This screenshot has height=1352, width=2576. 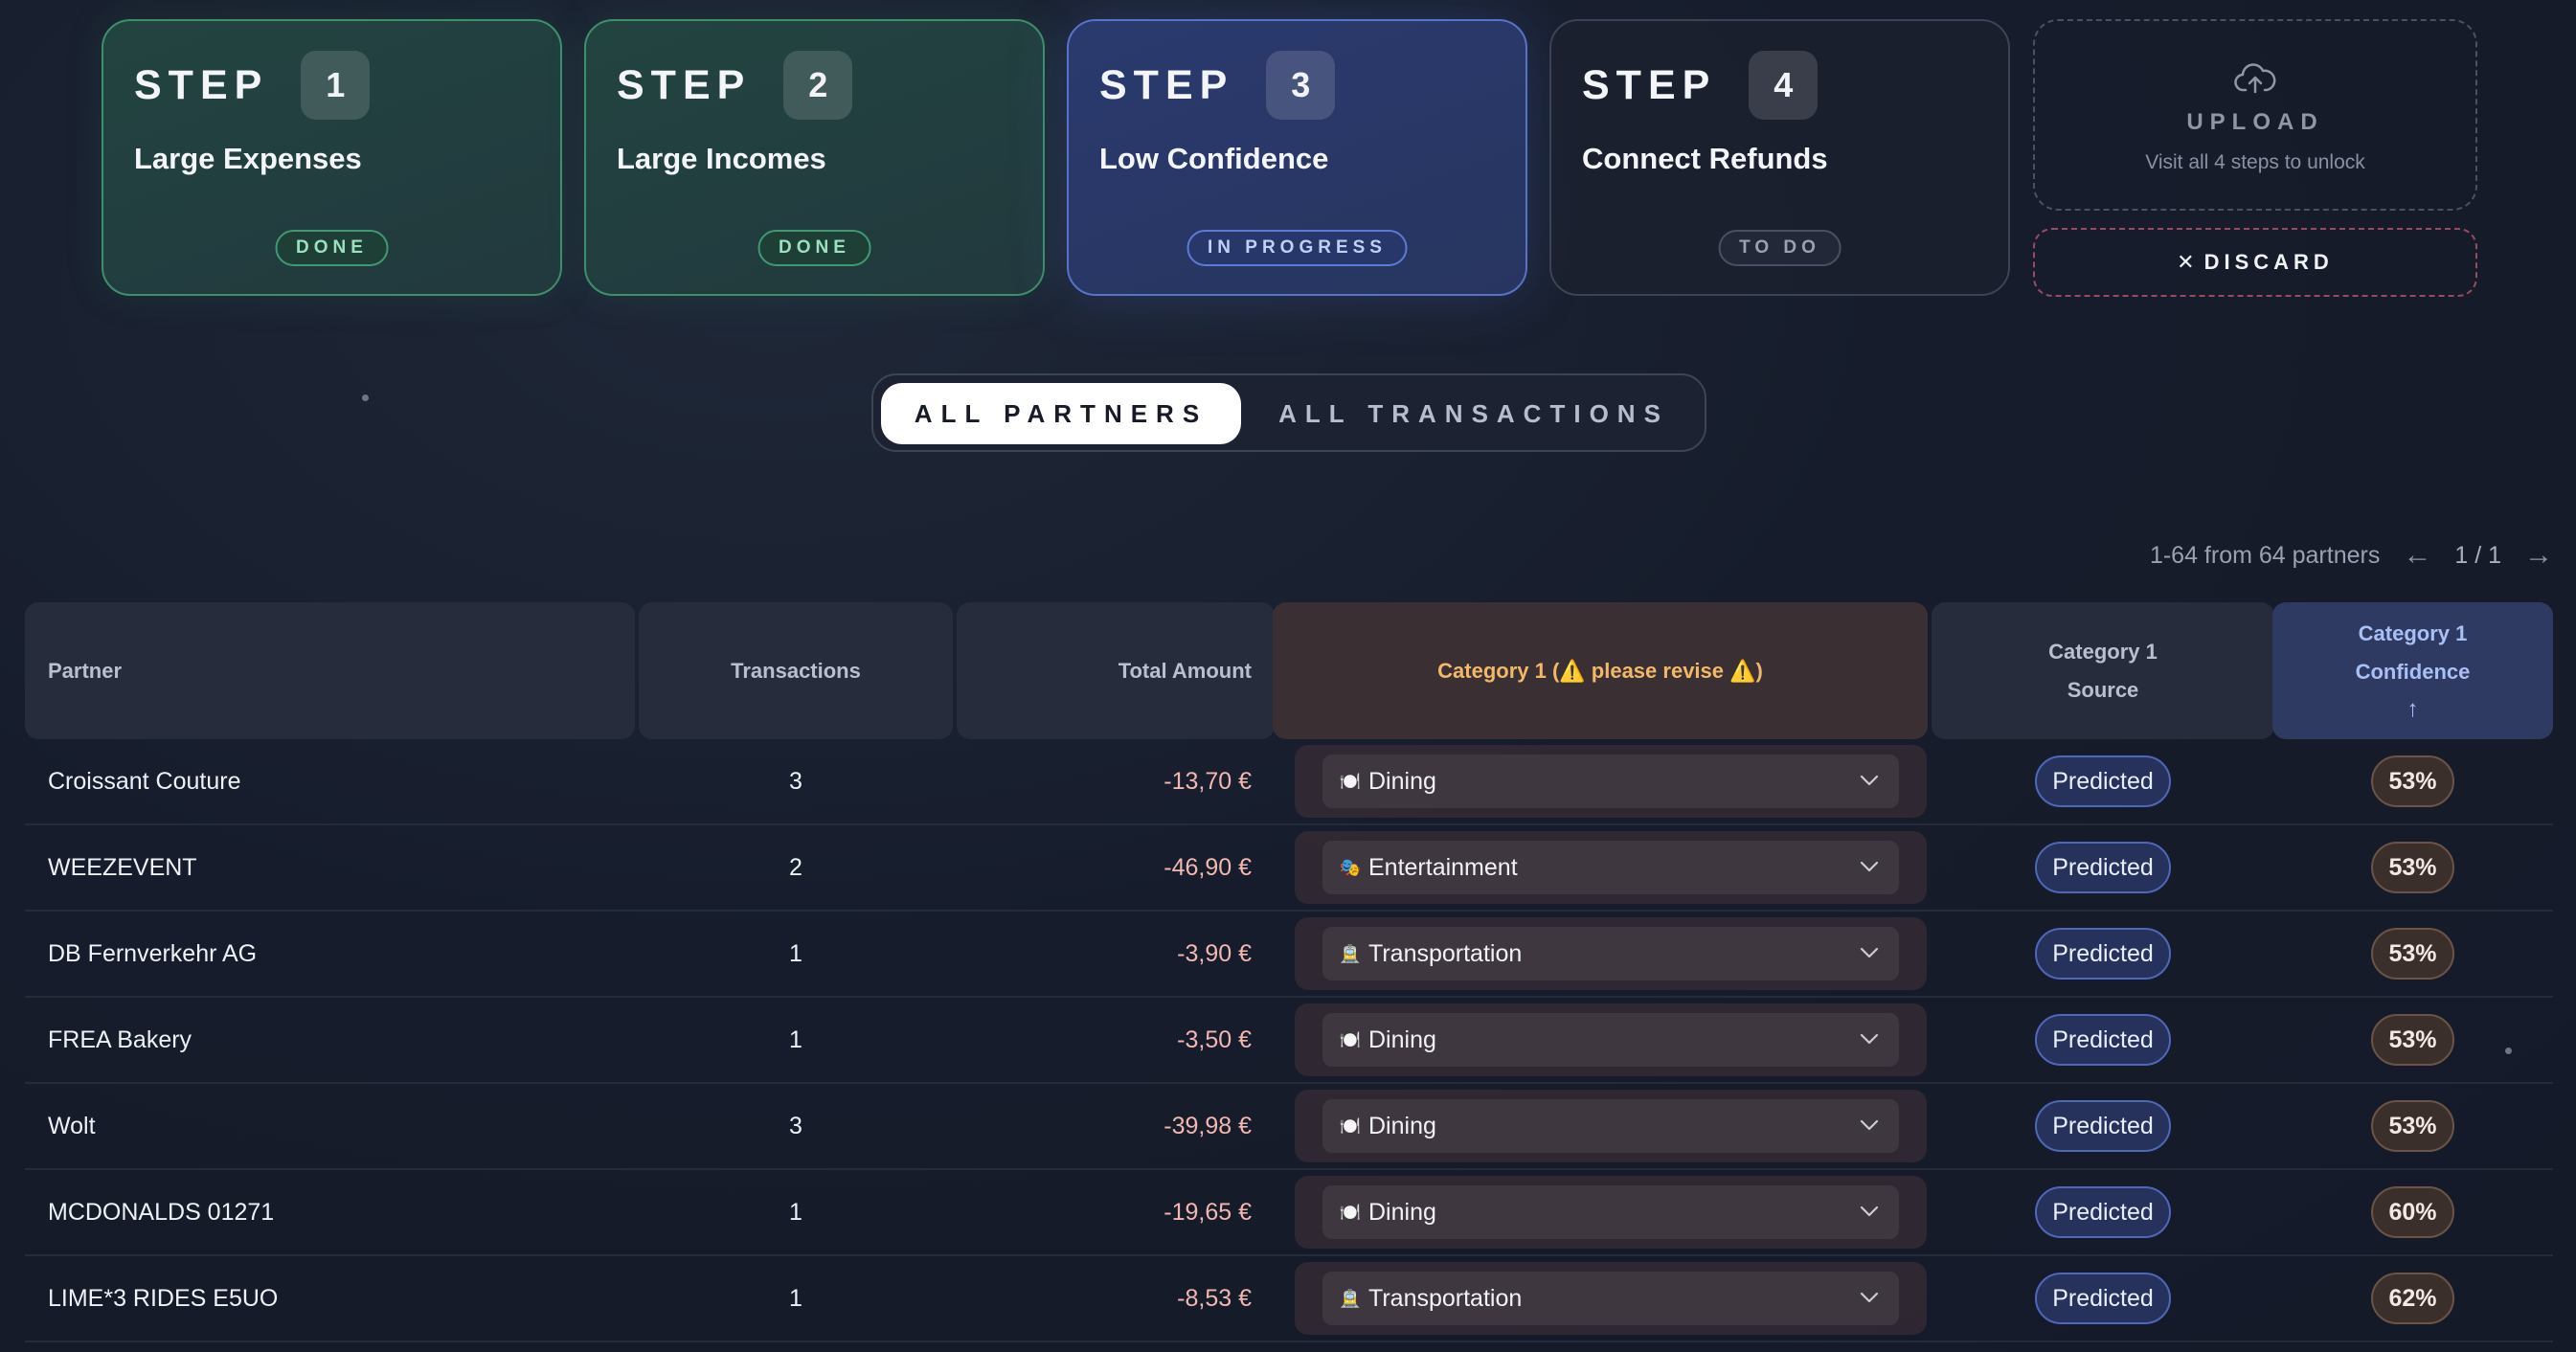 What do you see at coordinates (1784, 85) in the screenshot?
I see `step-number: 4` at bounding box center [1784, 85].